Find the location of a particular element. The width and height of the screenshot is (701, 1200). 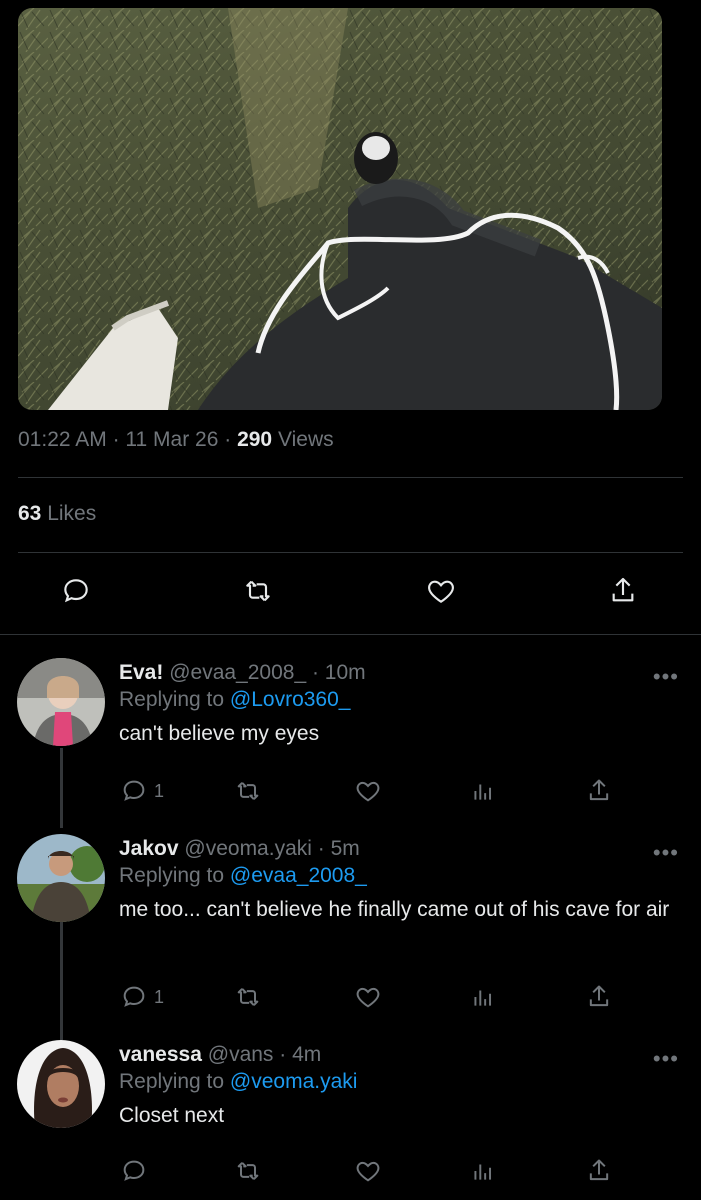

likes-label: Likes is located at coordinates (72, 513).